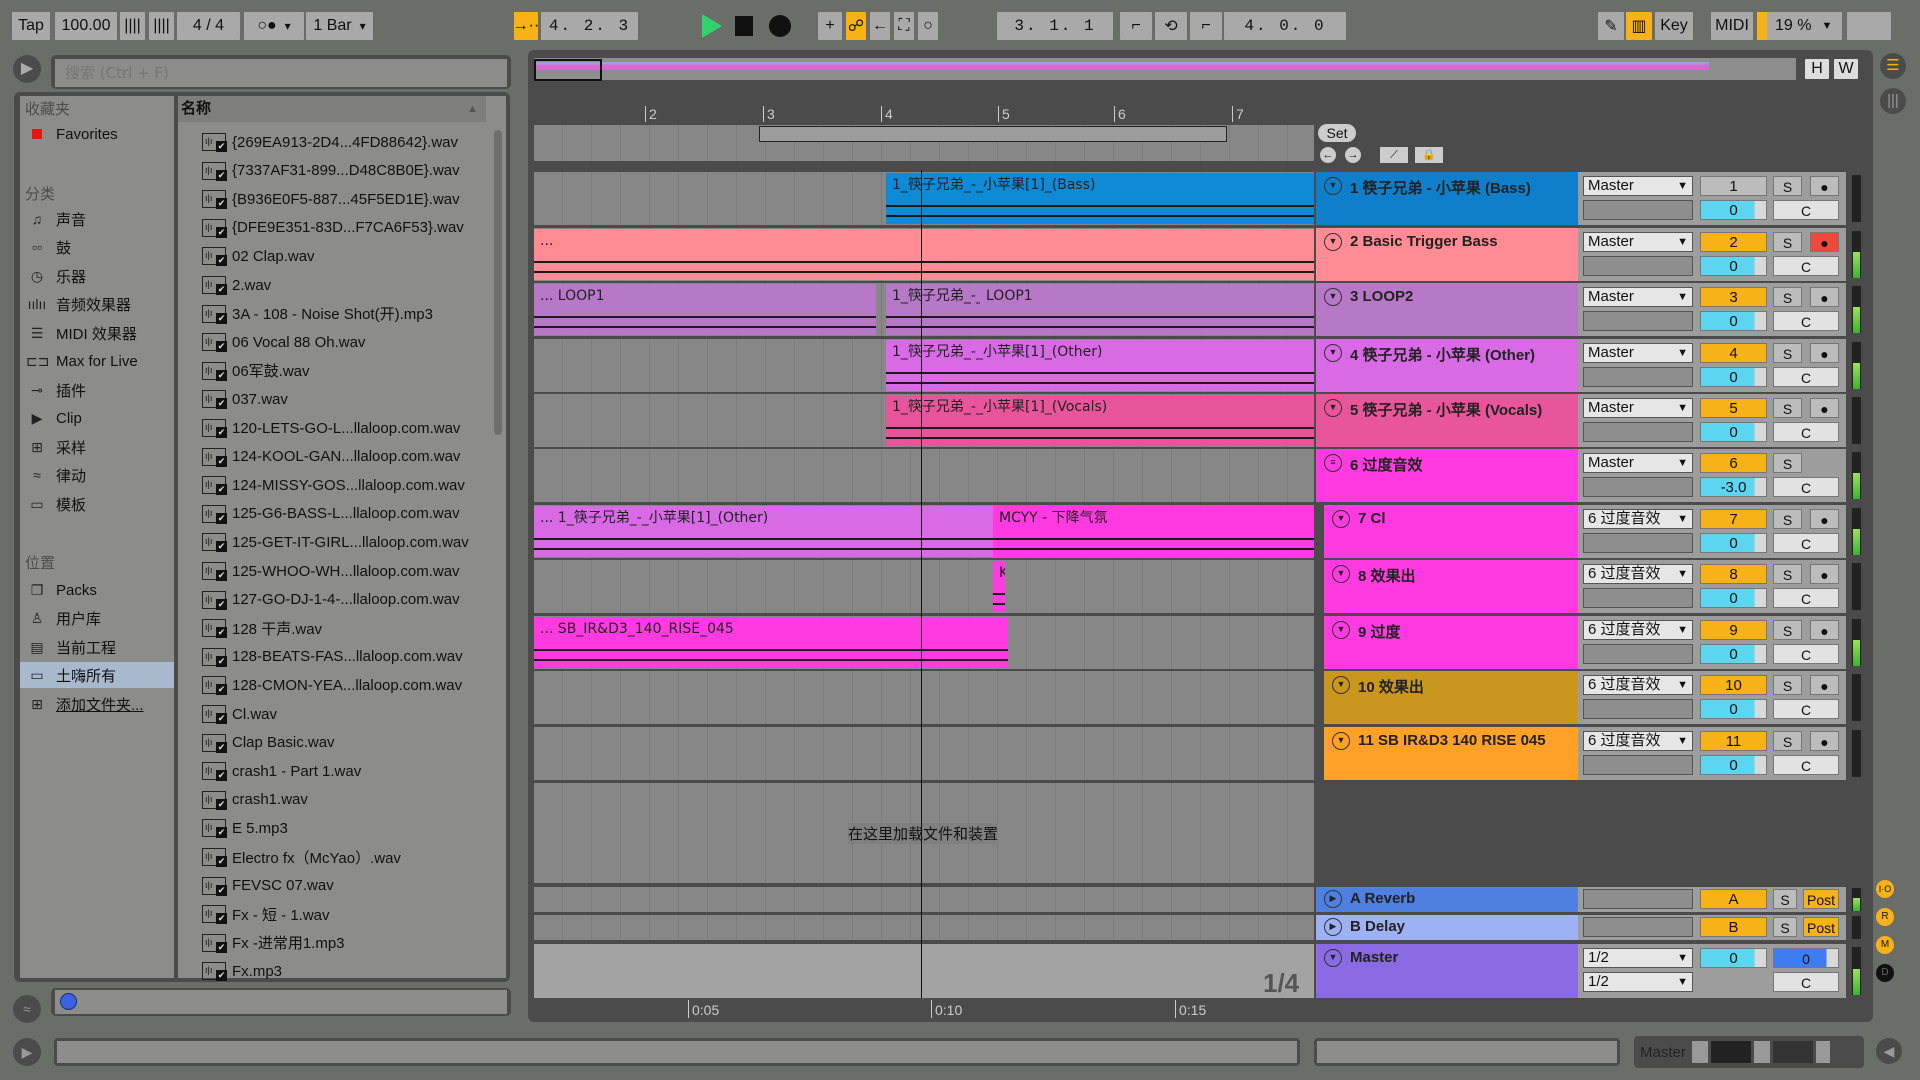 This screenshot has height=1080, width=1920. I want to click on file-item: ı|ı {269EA913-2D4...4FD88642}.wav, so click(330, 142).